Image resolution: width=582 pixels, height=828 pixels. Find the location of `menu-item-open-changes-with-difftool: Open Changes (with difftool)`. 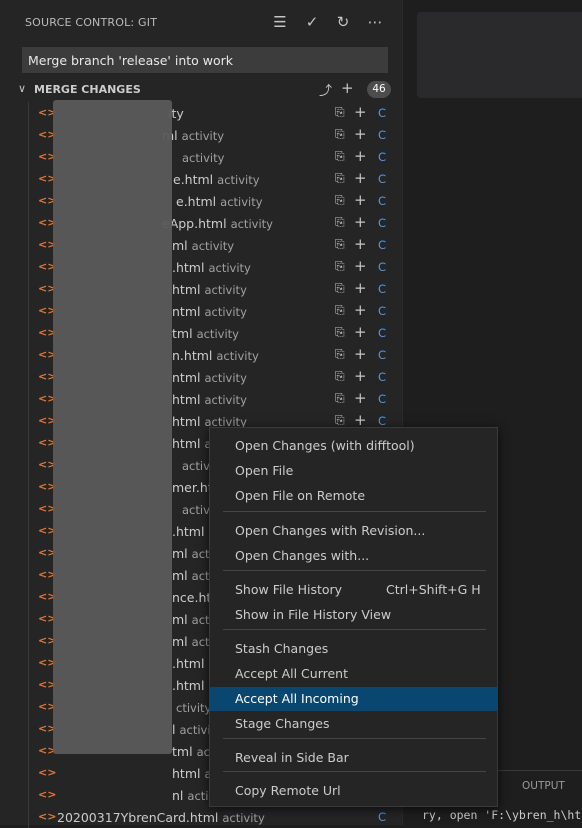

menu-item-open-changes-with-difftool: Open Changes (with difftool) is located at coordinates (353, 446).